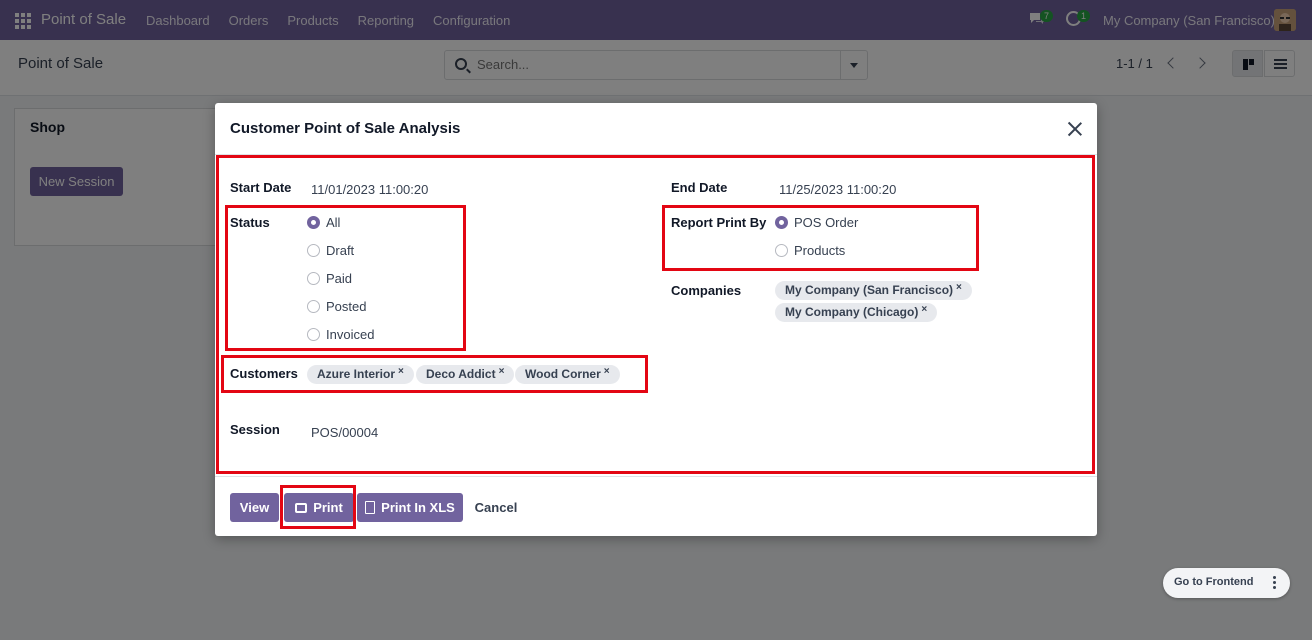  What do you see at coordinates (344, 432) in the screenshot?
I see `session-field: POS/00004` at bounding box center [344, 432].